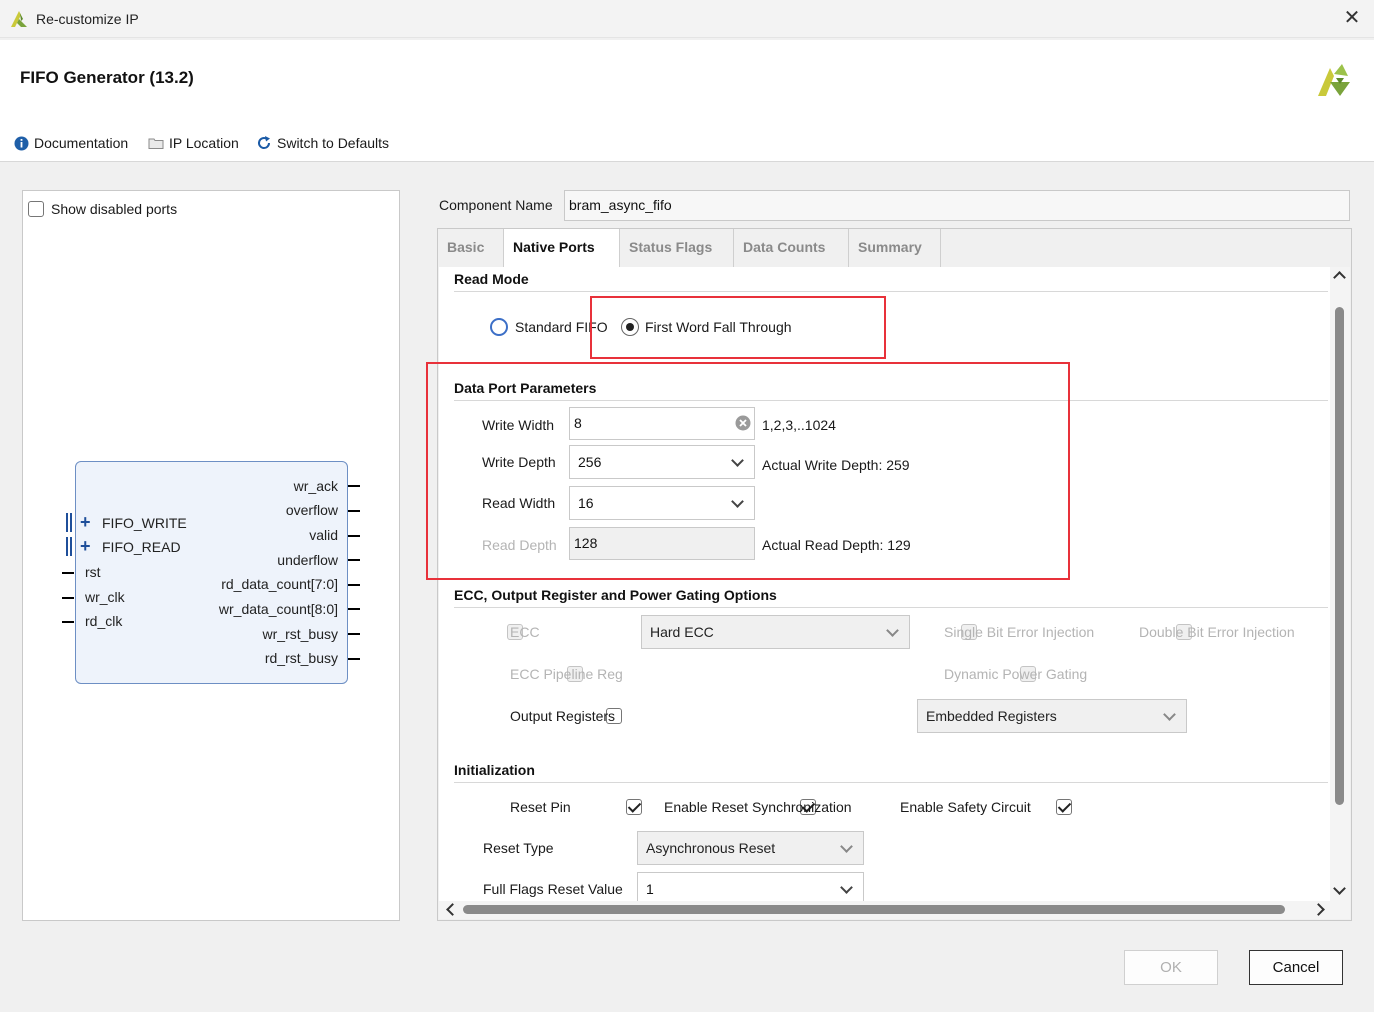 The image size is (1374, 1012). Describe the element at coordinates (114, 209) in the screenshot. I see `show-disabled-ports-label: Show disabled ports` at that location.